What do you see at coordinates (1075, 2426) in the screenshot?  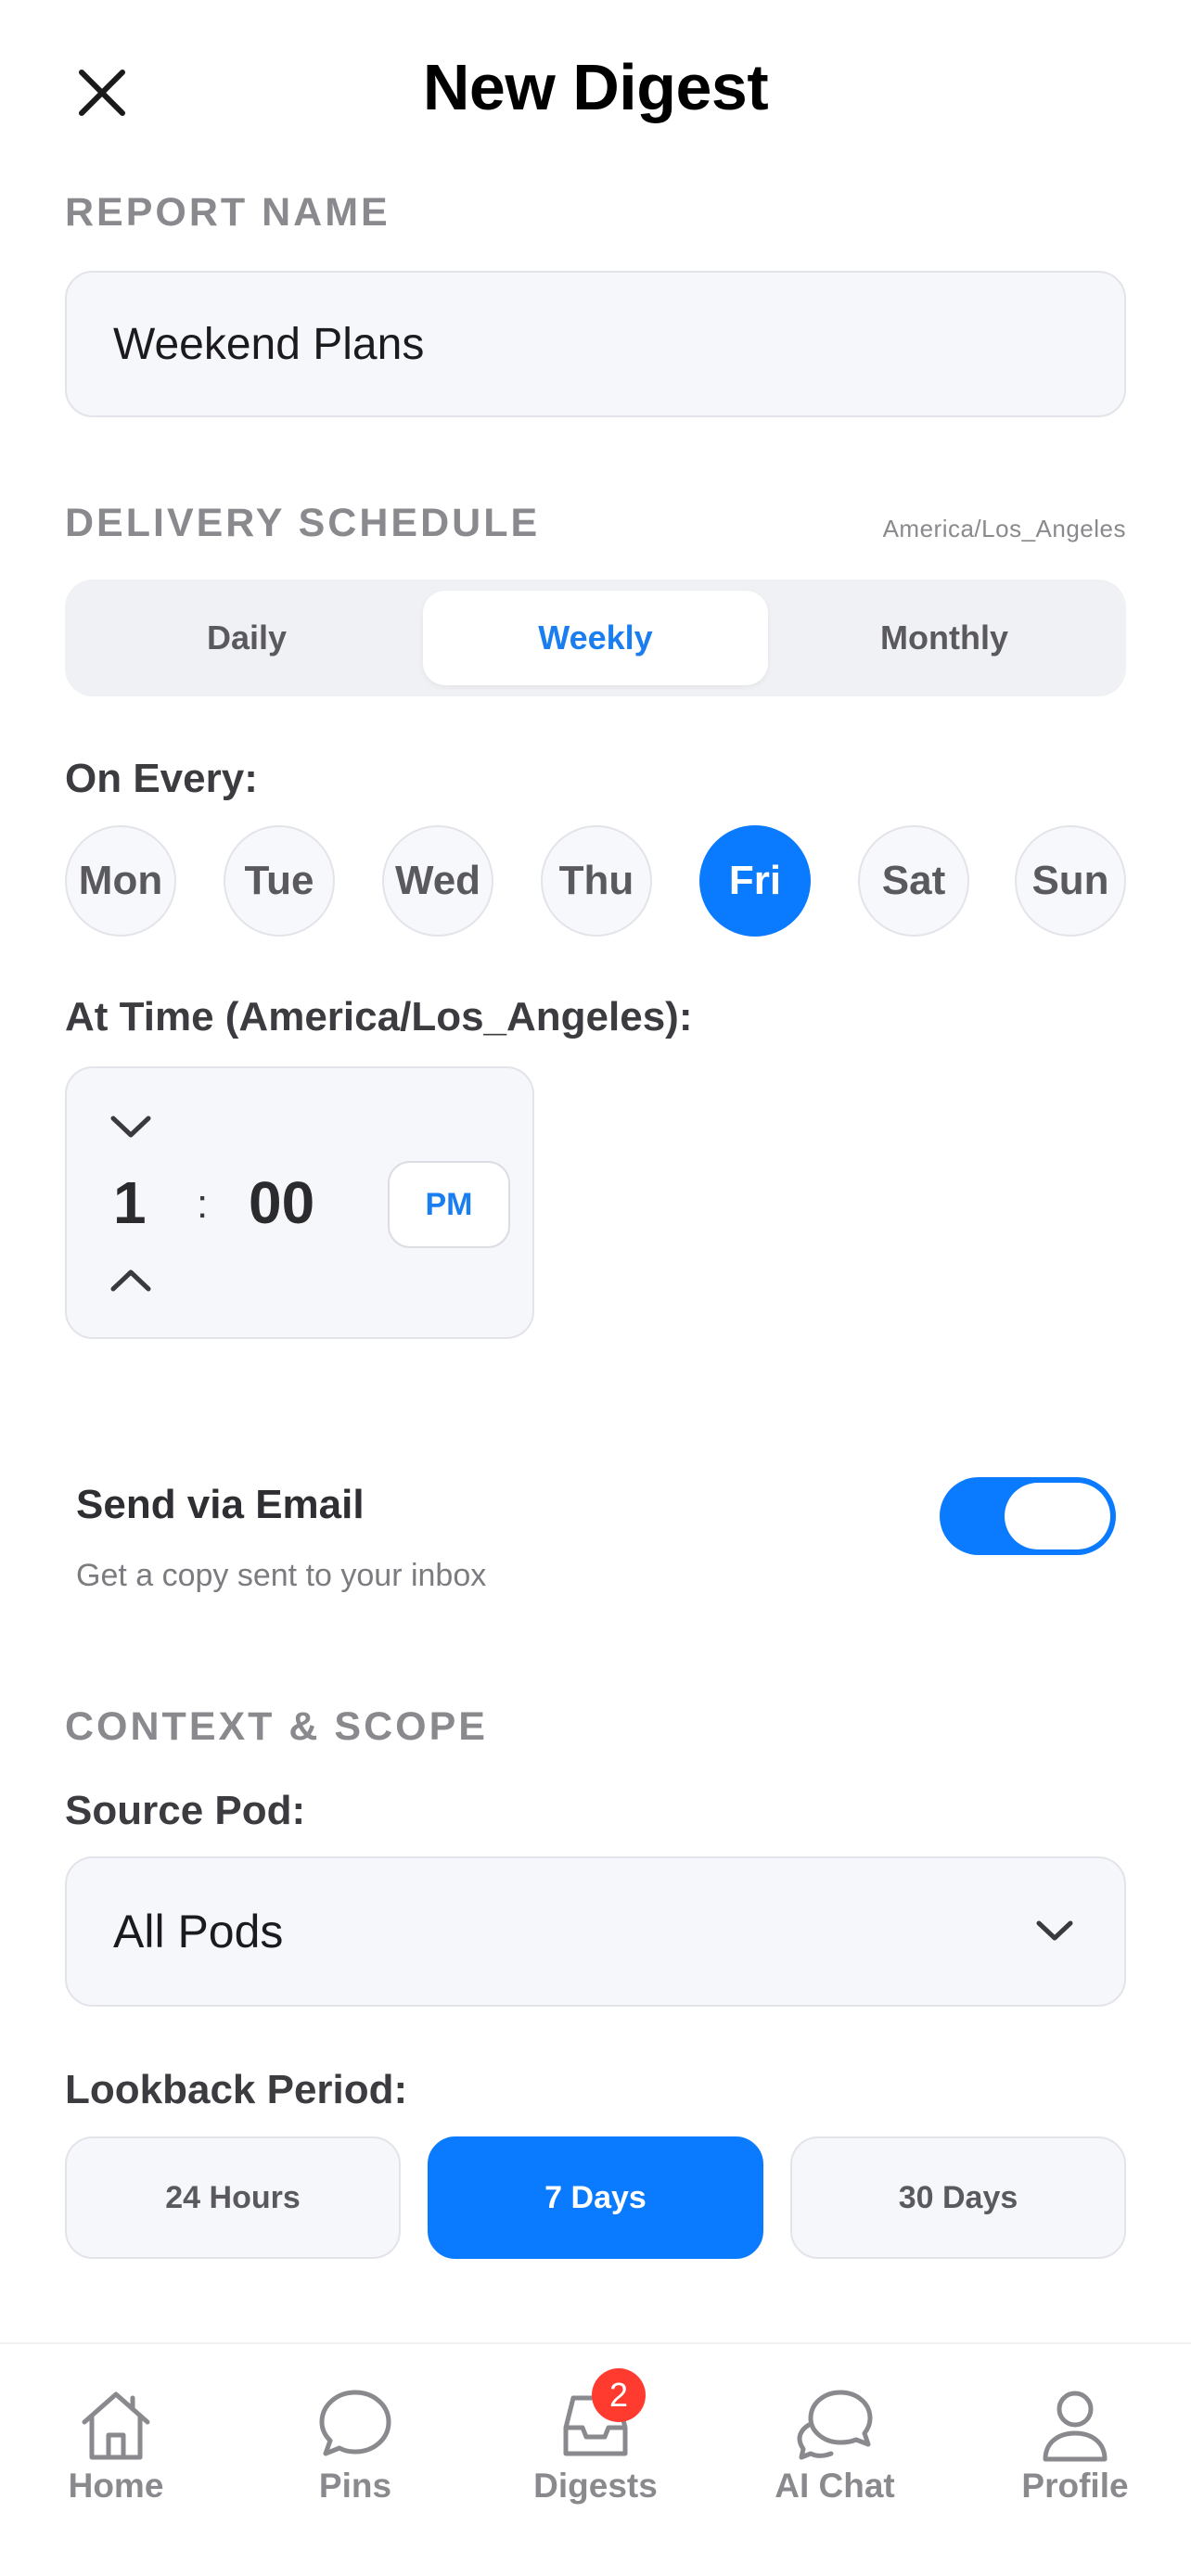 I see `person-icon` at bounding box center [1075, 2426].